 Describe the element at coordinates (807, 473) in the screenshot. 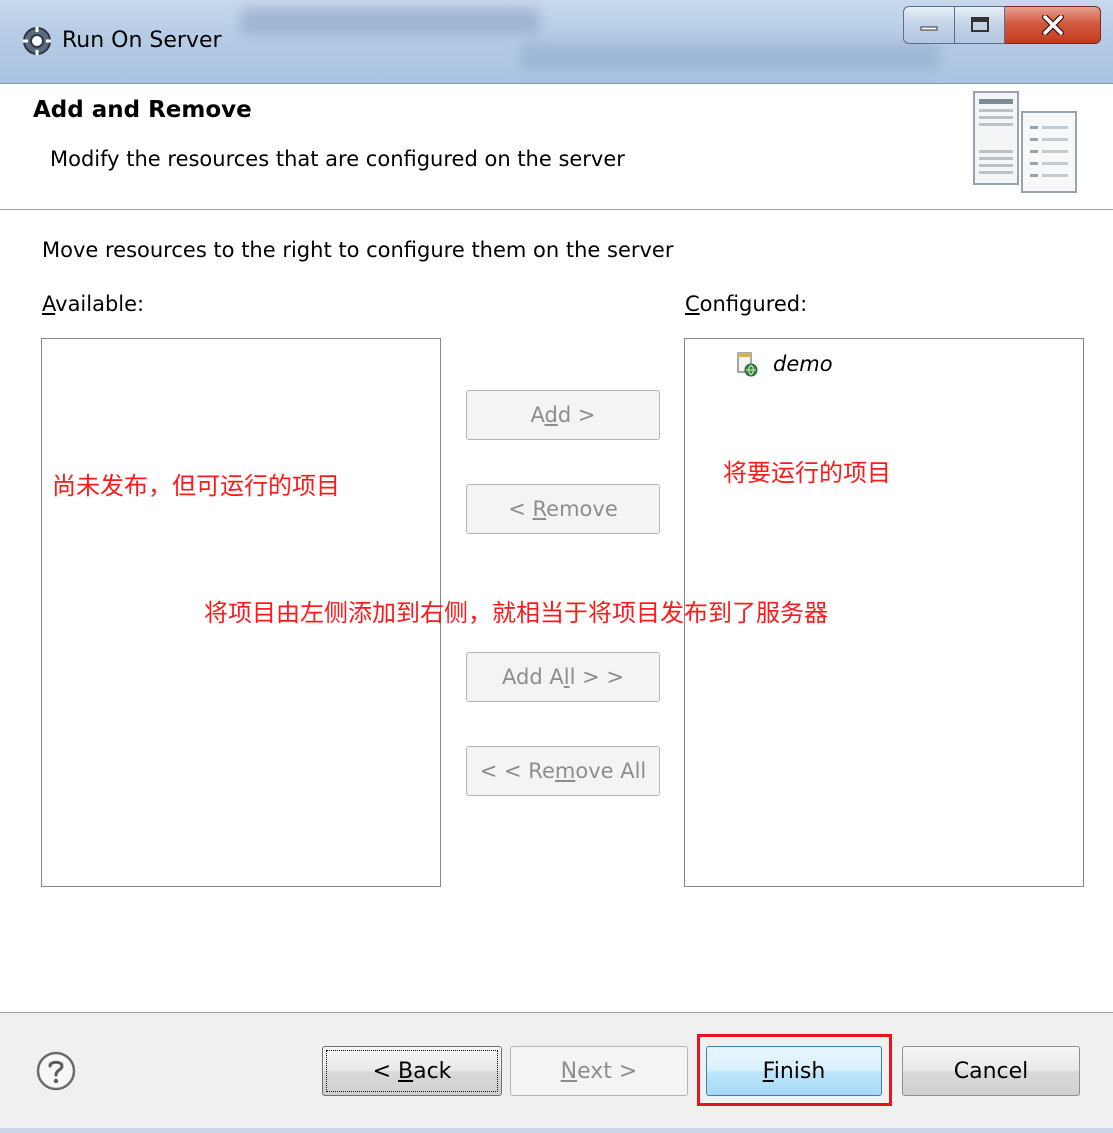

I see `annotation-right: 将要运行的项目` at that location.